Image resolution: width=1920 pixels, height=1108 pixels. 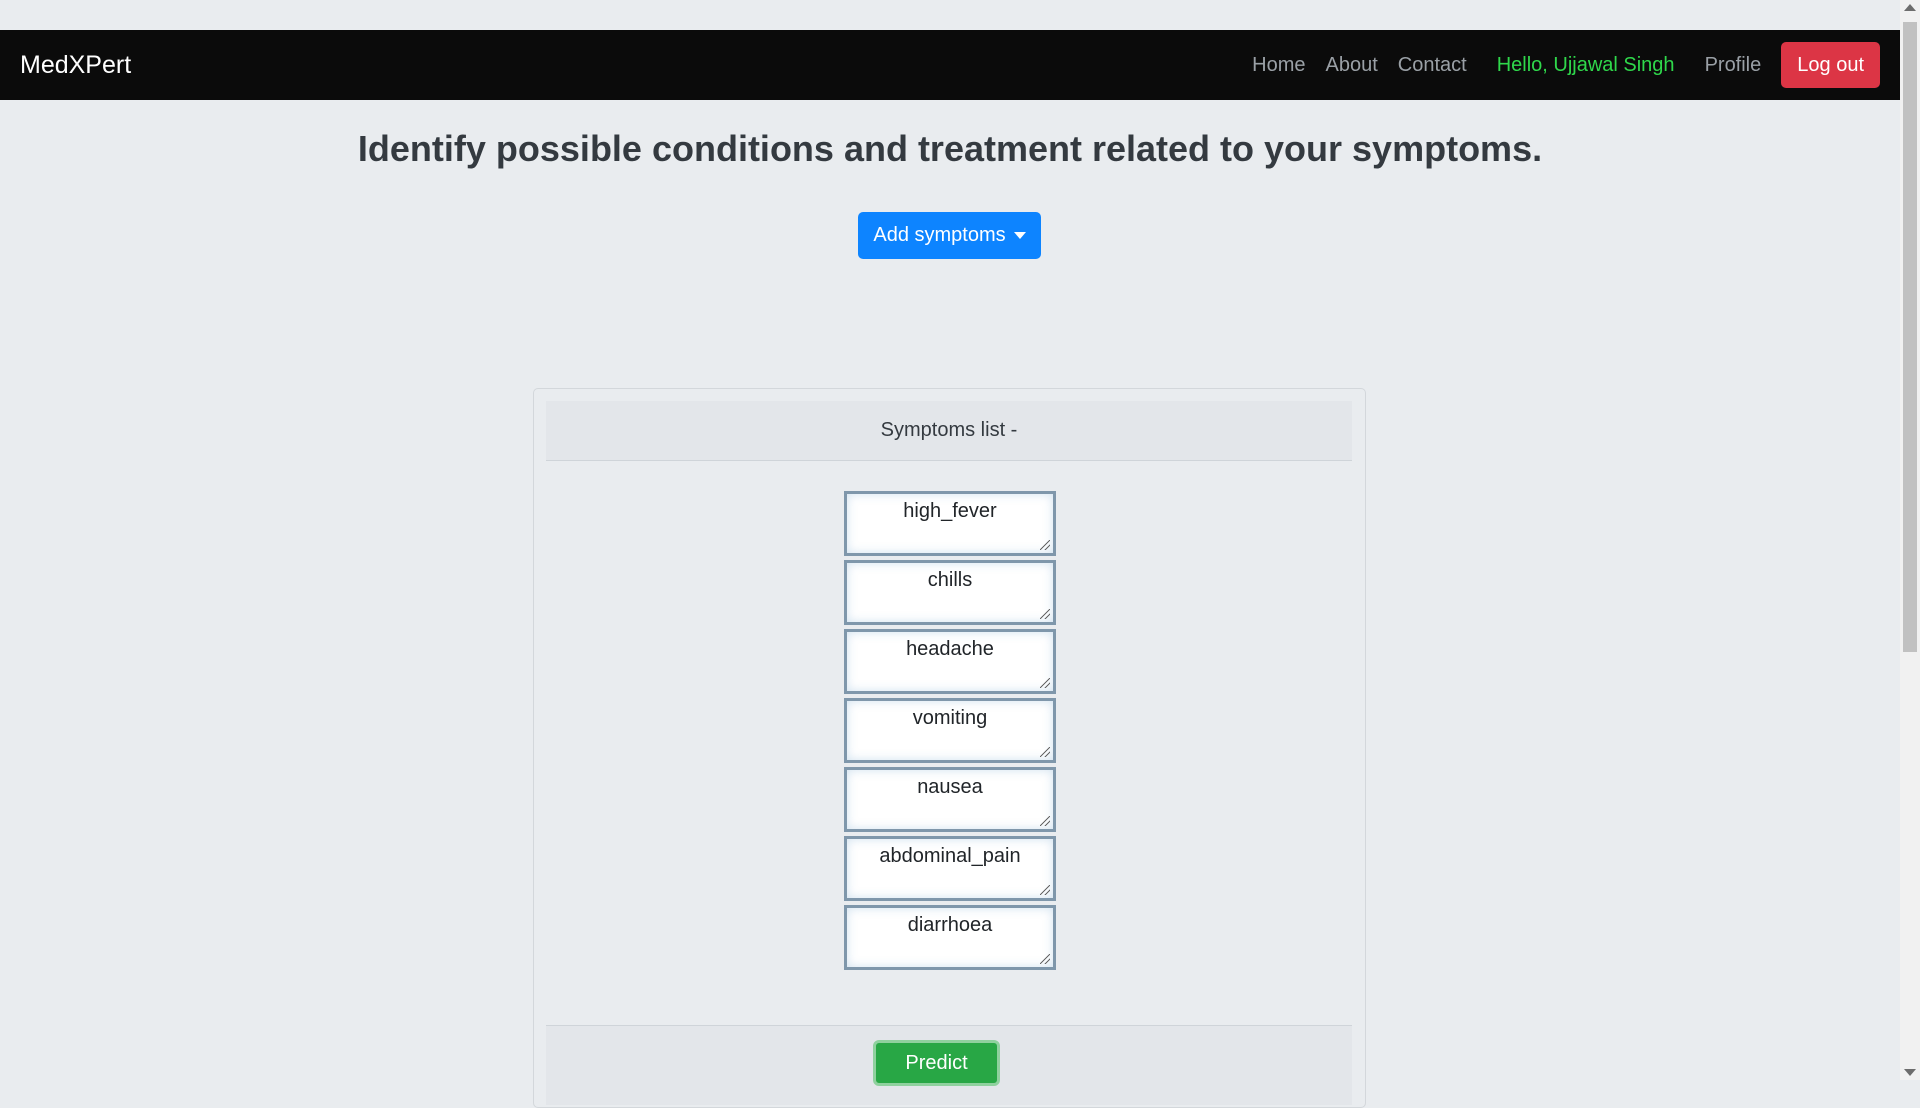 What do you see at coordinates (1019, 235) in the screenshot?
I see `caret-down-icon` at bounding box center [1019, 235].